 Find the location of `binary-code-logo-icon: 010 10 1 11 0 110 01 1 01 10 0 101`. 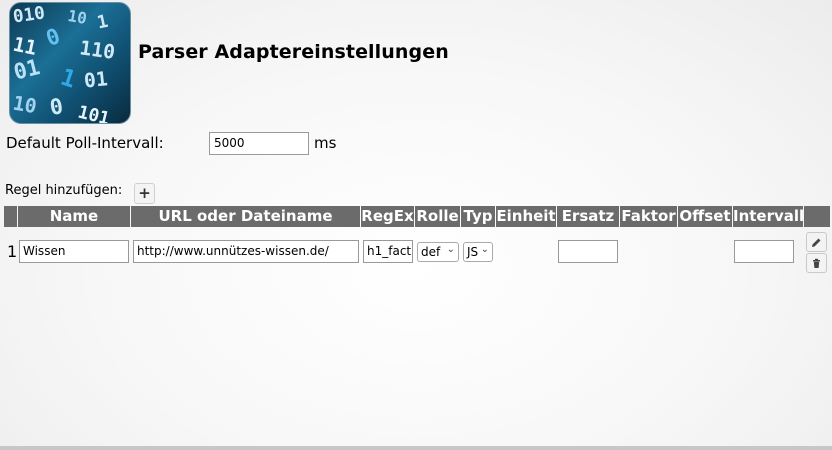

binary-code-logo-icon: 010 10 1 11 0 110 01 1 01 10 0 101 is located at coordinates (70, 63).